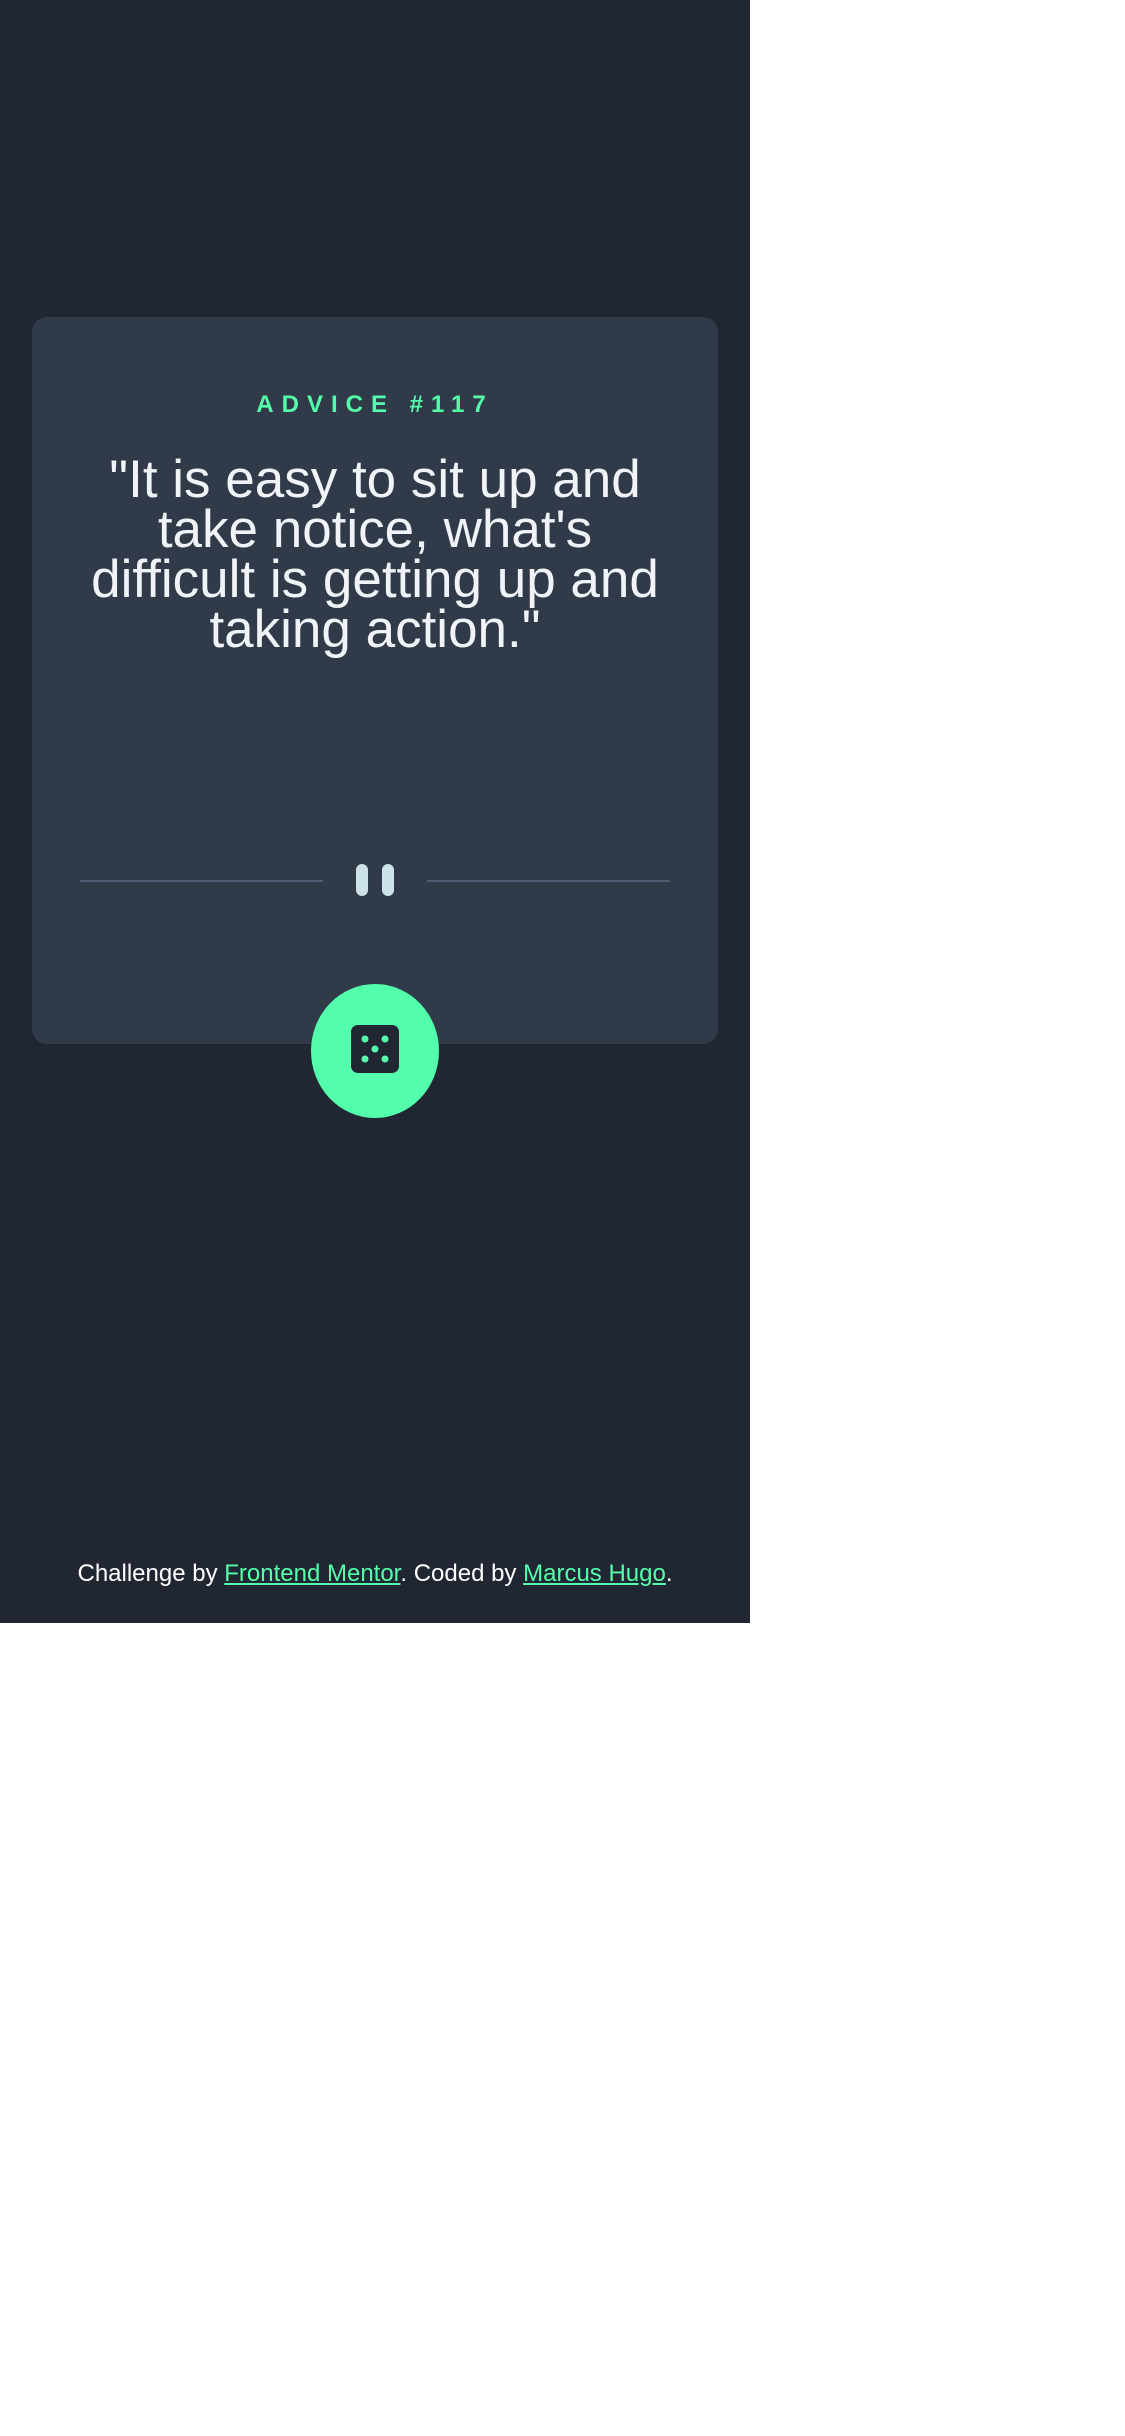 The height and width of the screenshot is (2436, 1125). I want to click on footer-middle: . Coded by, so click(462, 1573).